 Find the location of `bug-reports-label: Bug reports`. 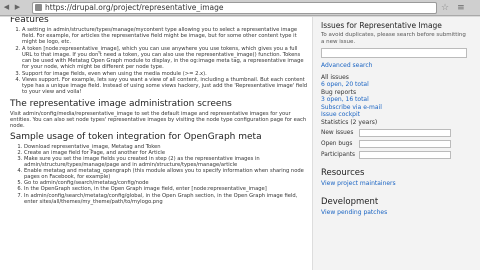

bug-reports-label: Bug reports is located at coordinates (339, 92).